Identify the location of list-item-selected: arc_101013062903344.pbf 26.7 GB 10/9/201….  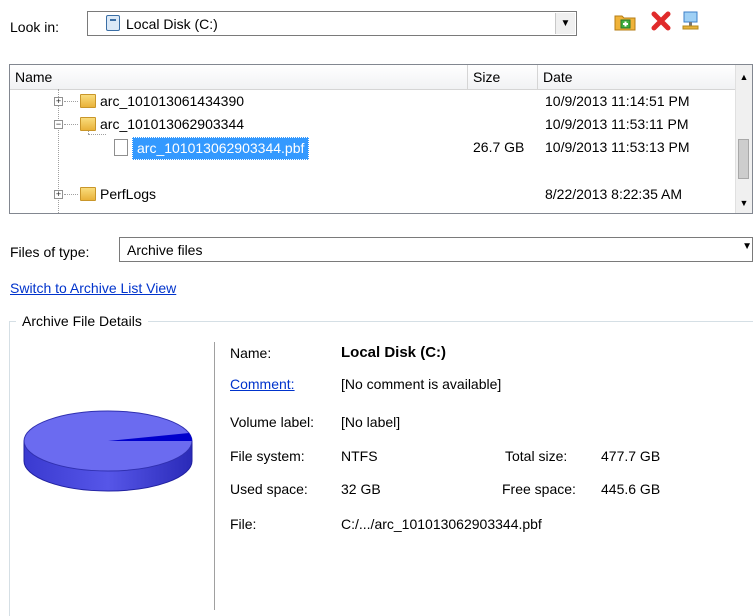
(375, 148).